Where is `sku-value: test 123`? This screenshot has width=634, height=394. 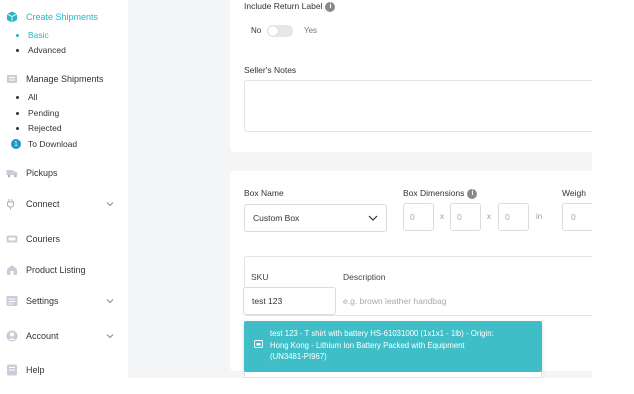 sku-value: test 123 is located at coordinates (267, 301).